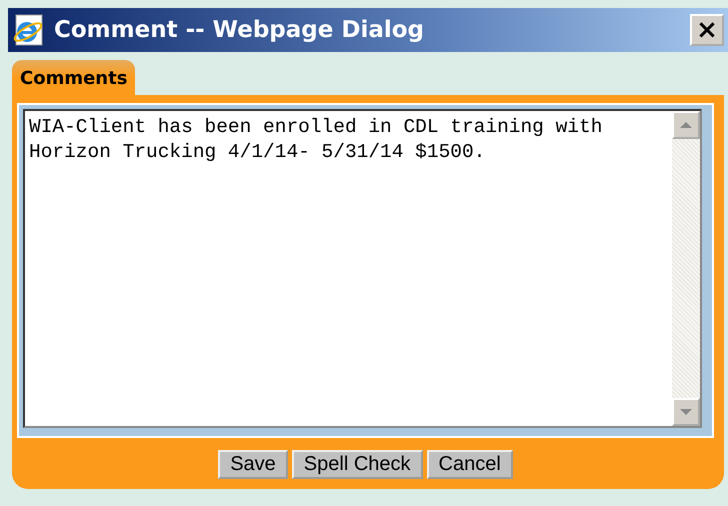 Image resolution: width=728 pixels, height=506 pixels. I want to click on up-arrow-icon, so click(686, 125).